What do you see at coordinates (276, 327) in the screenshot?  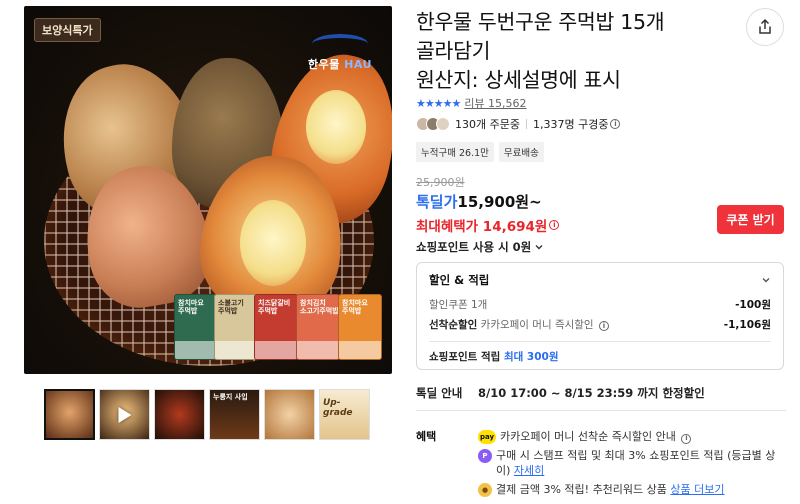 I see `pack-image: 치즈닭갈비 주먹밥` at bounding box center [276, 327].